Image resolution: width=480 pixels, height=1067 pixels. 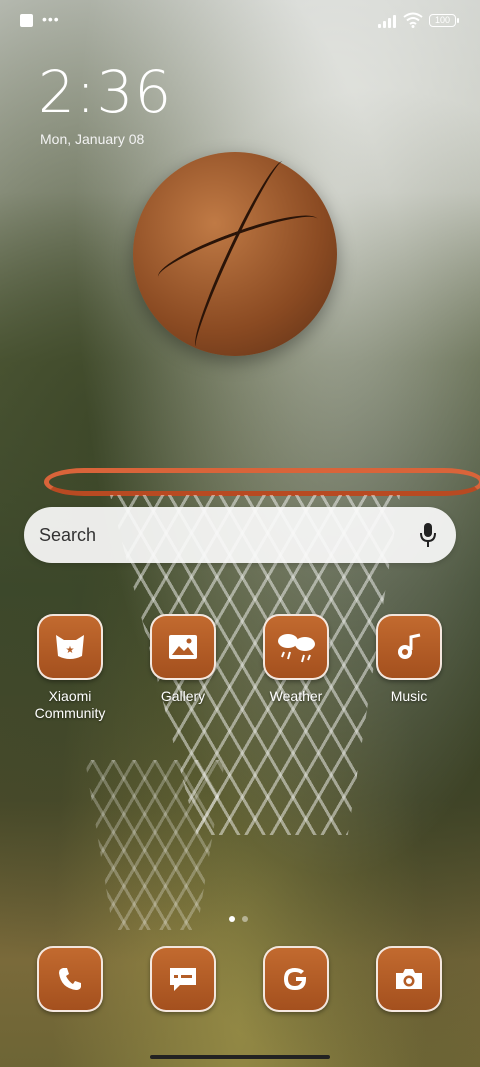 I want to click on app-gallery: Gallery, so click(x=183, y=659).